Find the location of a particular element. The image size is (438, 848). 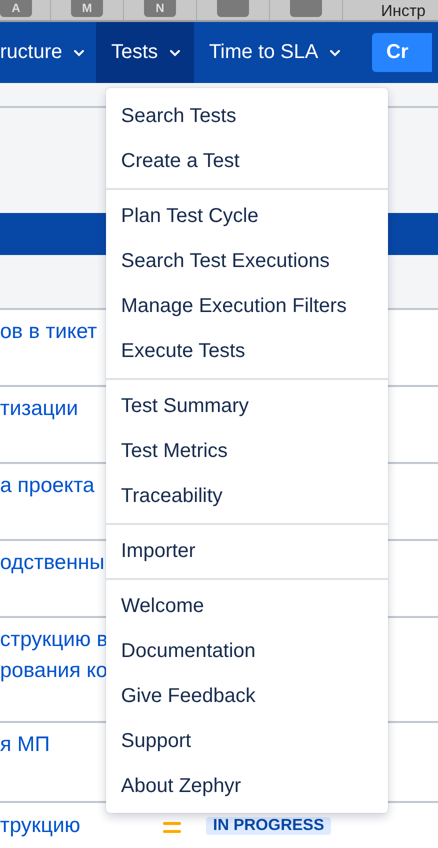

tab-label: Time to SLA is located at coordinates (263, 52).